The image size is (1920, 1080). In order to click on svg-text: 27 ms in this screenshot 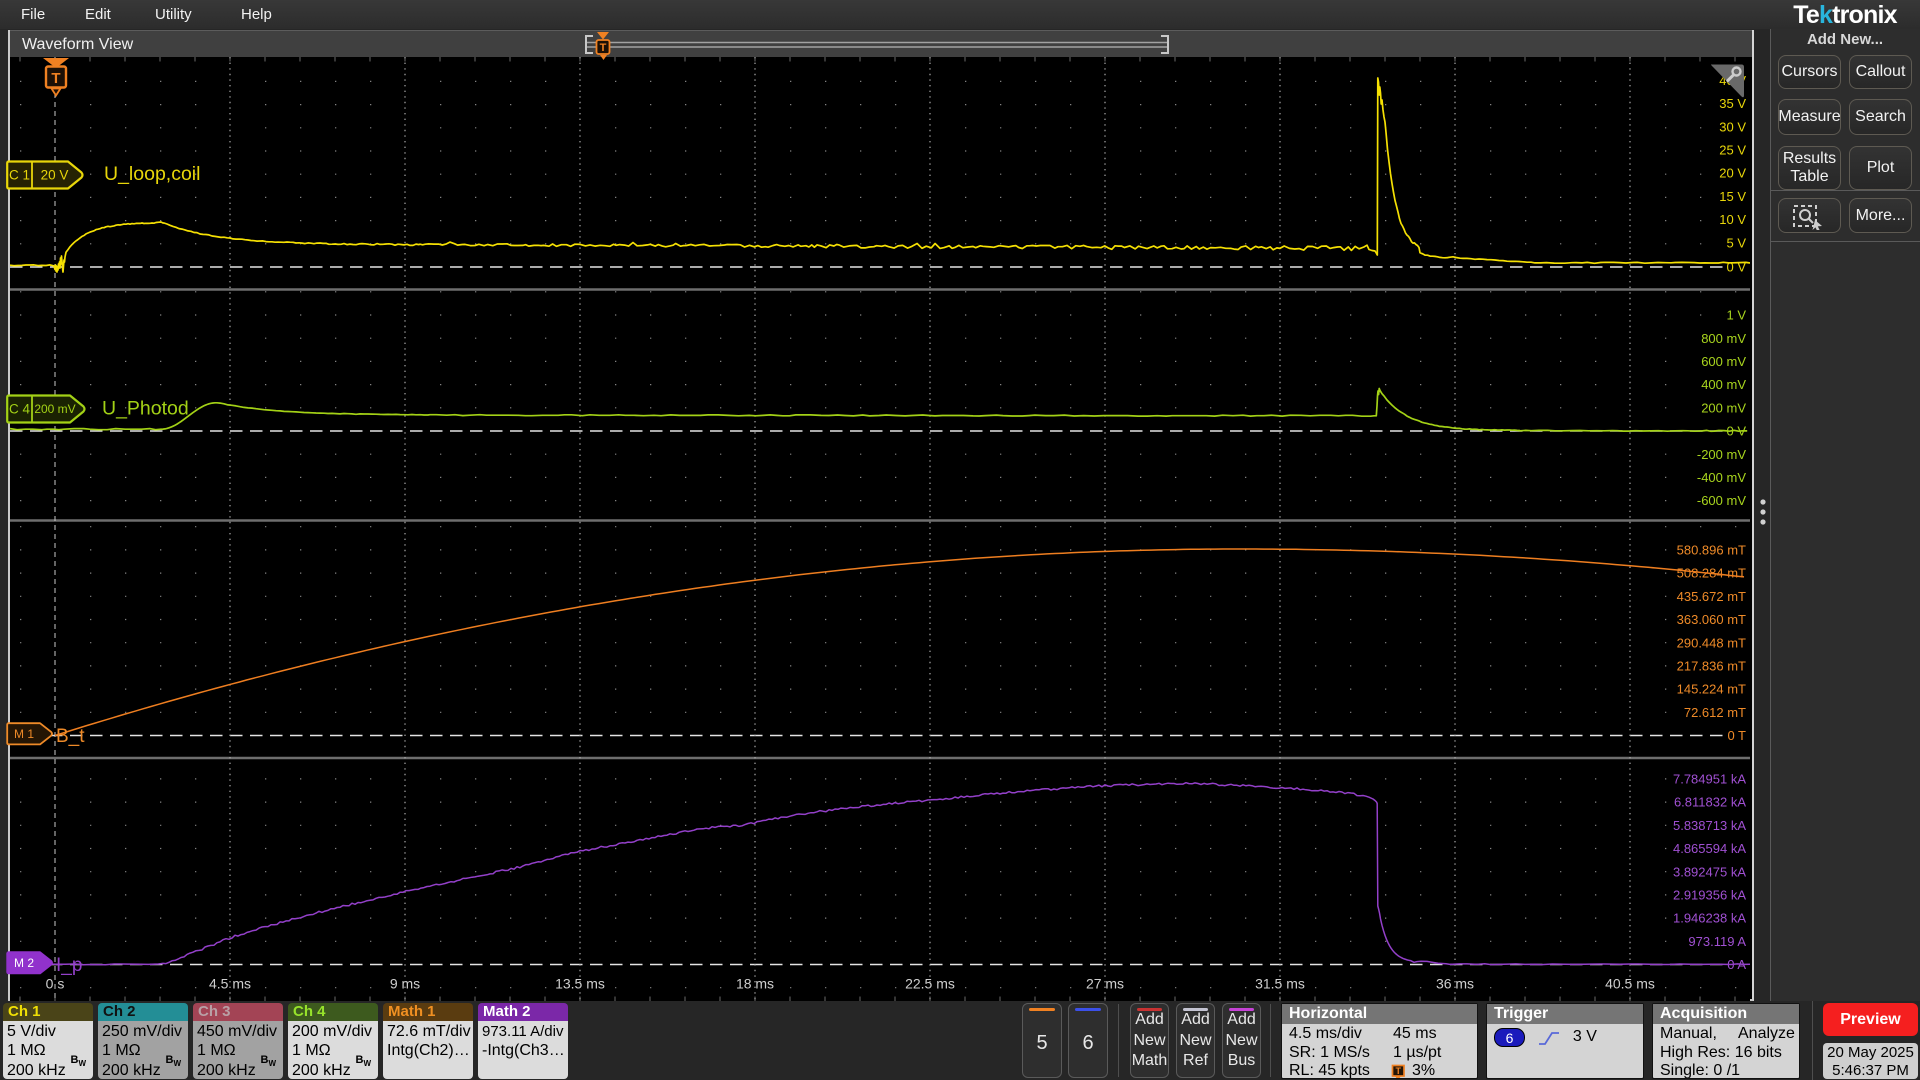, I will do `click(1105, 984)`.